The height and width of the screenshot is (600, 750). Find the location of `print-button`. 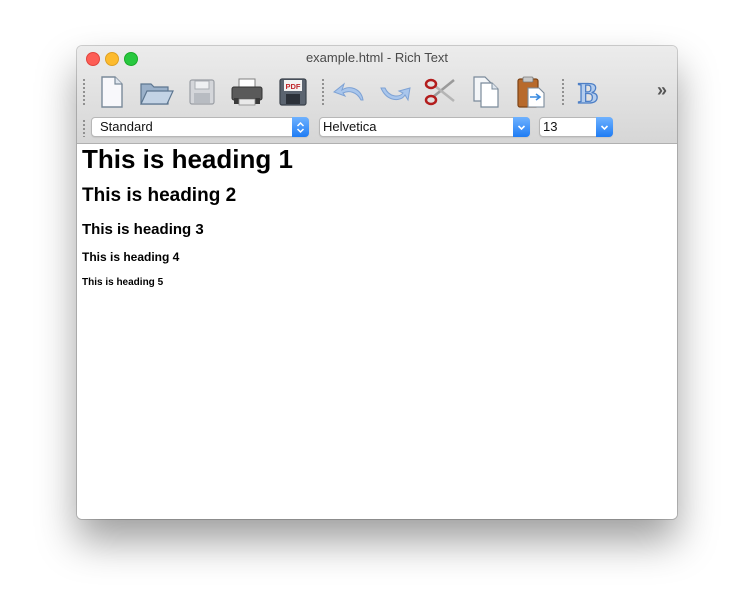

print-button is located at coordinates (247, 92).